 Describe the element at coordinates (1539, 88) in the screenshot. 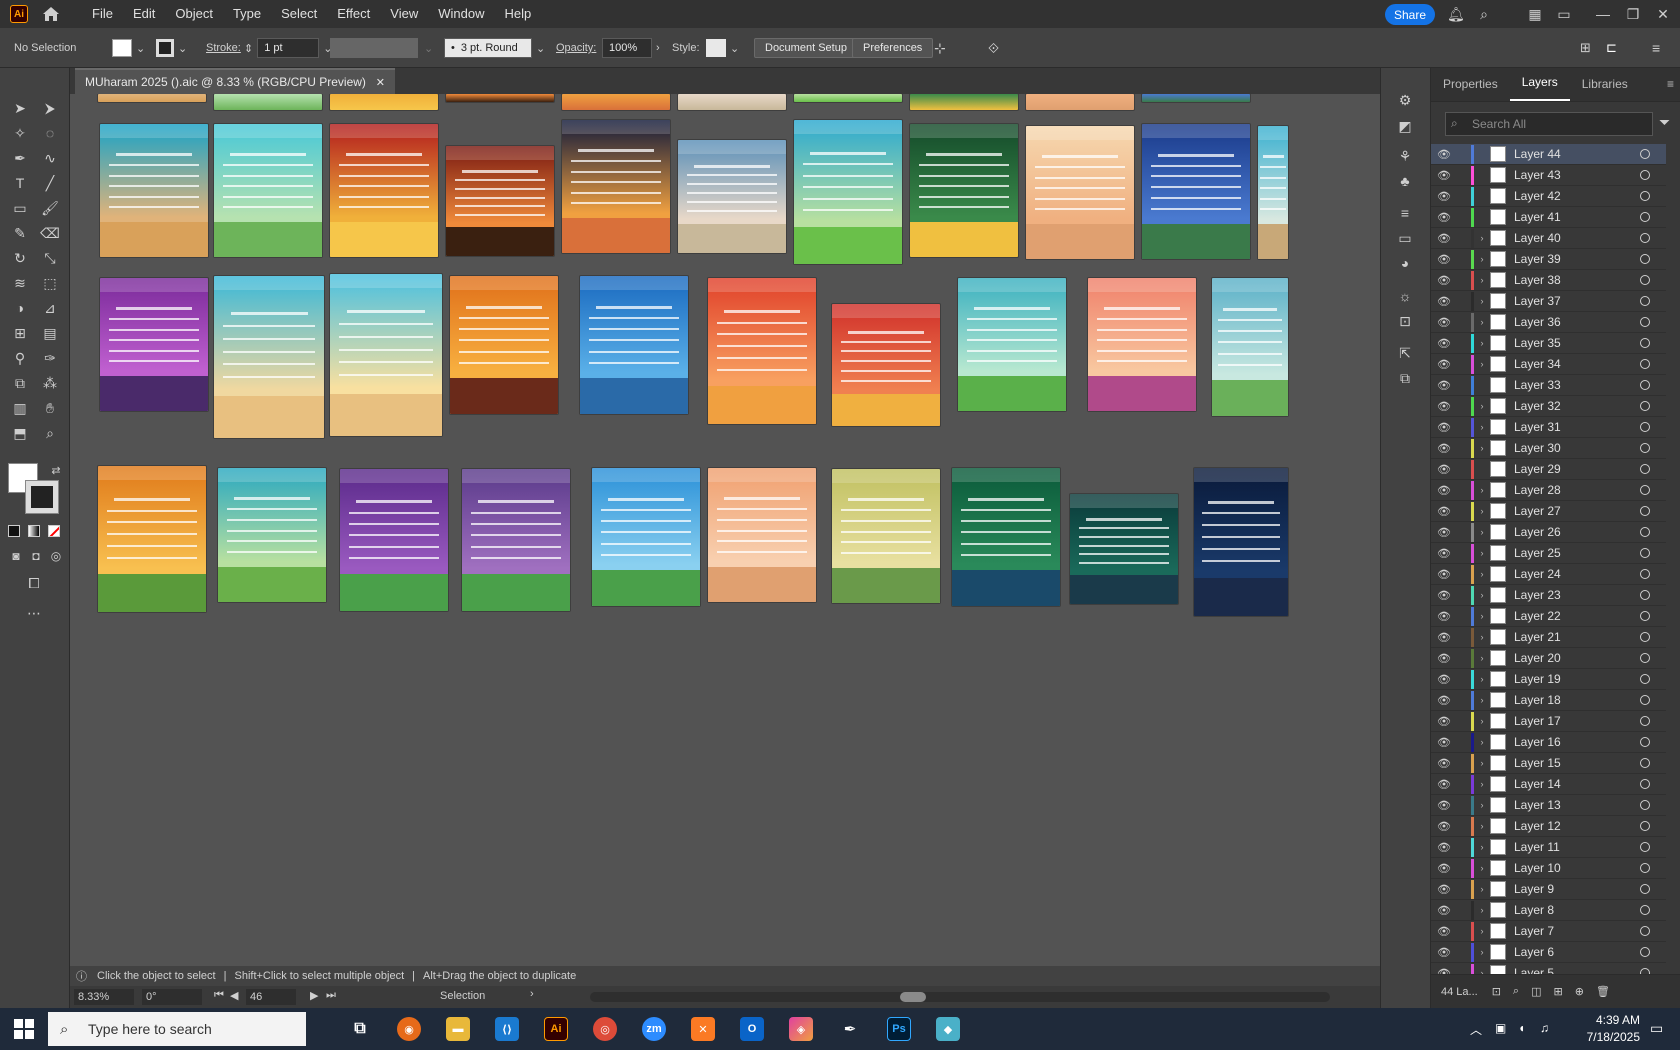

I see `tab-layers: Layers` at that location.